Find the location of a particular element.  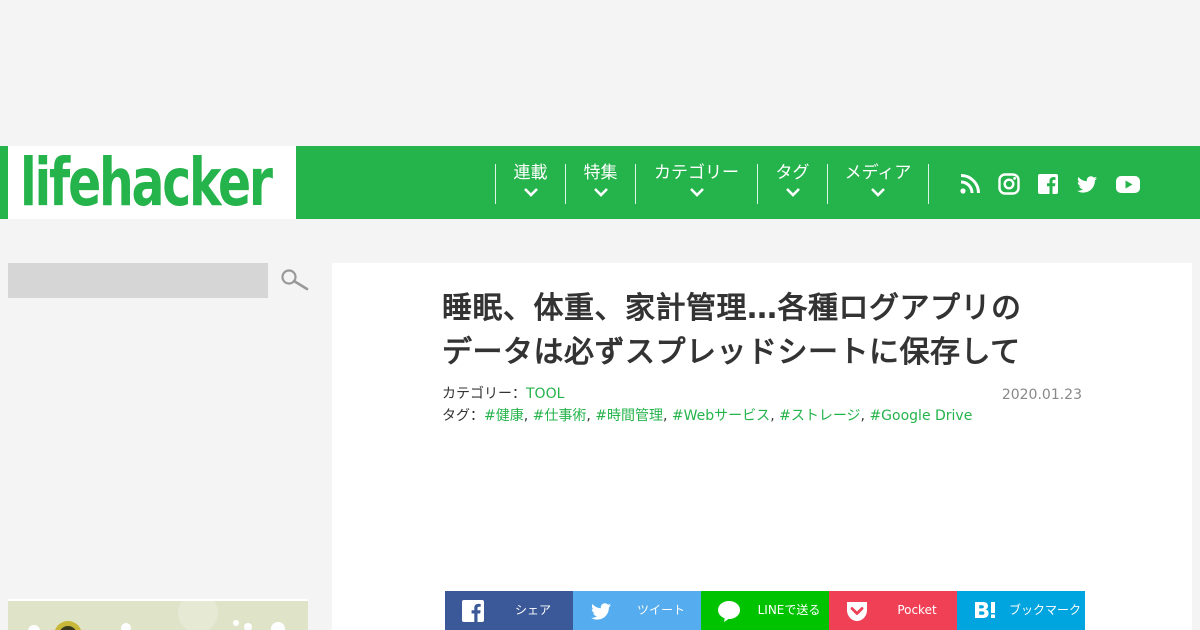

logo-area: lifehacker is located at coordinates (148, 183).